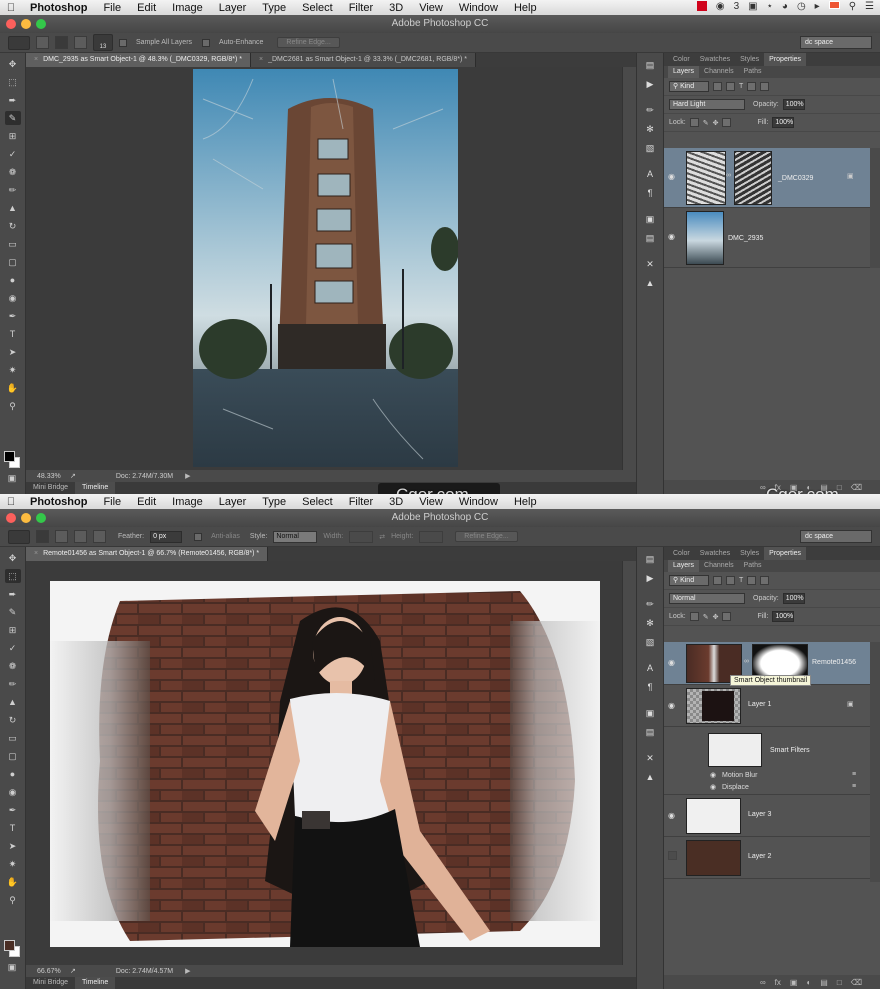  What do you see at coordinates (11, 24) in the screenshot?
I see `close-window-button` at bounding box center [11, 24].